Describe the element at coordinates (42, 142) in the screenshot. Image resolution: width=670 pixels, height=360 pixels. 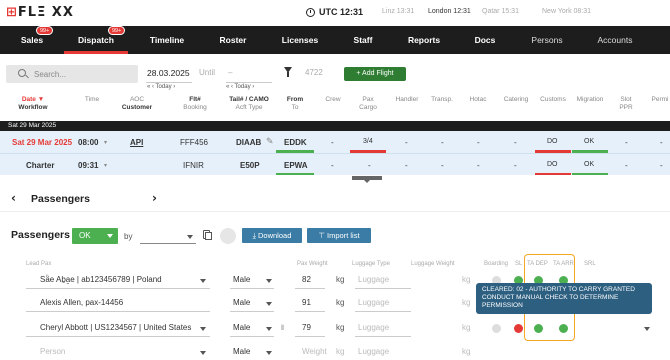
I see `flight-date: Sat 29 Mar 2025` at that location.